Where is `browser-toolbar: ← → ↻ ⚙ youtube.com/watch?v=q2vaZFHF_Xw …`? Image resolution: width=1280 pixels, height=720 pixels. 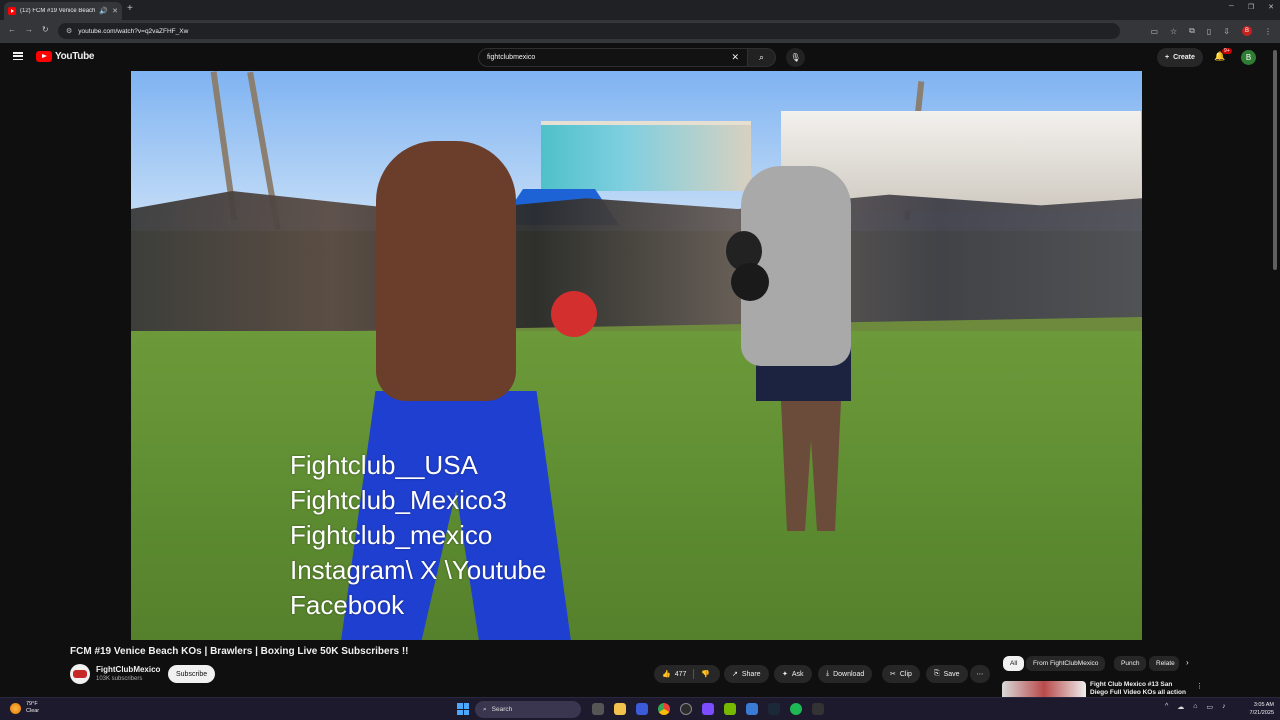
browser-toolbar: ← → ↻ ⚙ youtube.com/watch?v=q2vaZFHF_Xw … is located at coordinates (640, 31).